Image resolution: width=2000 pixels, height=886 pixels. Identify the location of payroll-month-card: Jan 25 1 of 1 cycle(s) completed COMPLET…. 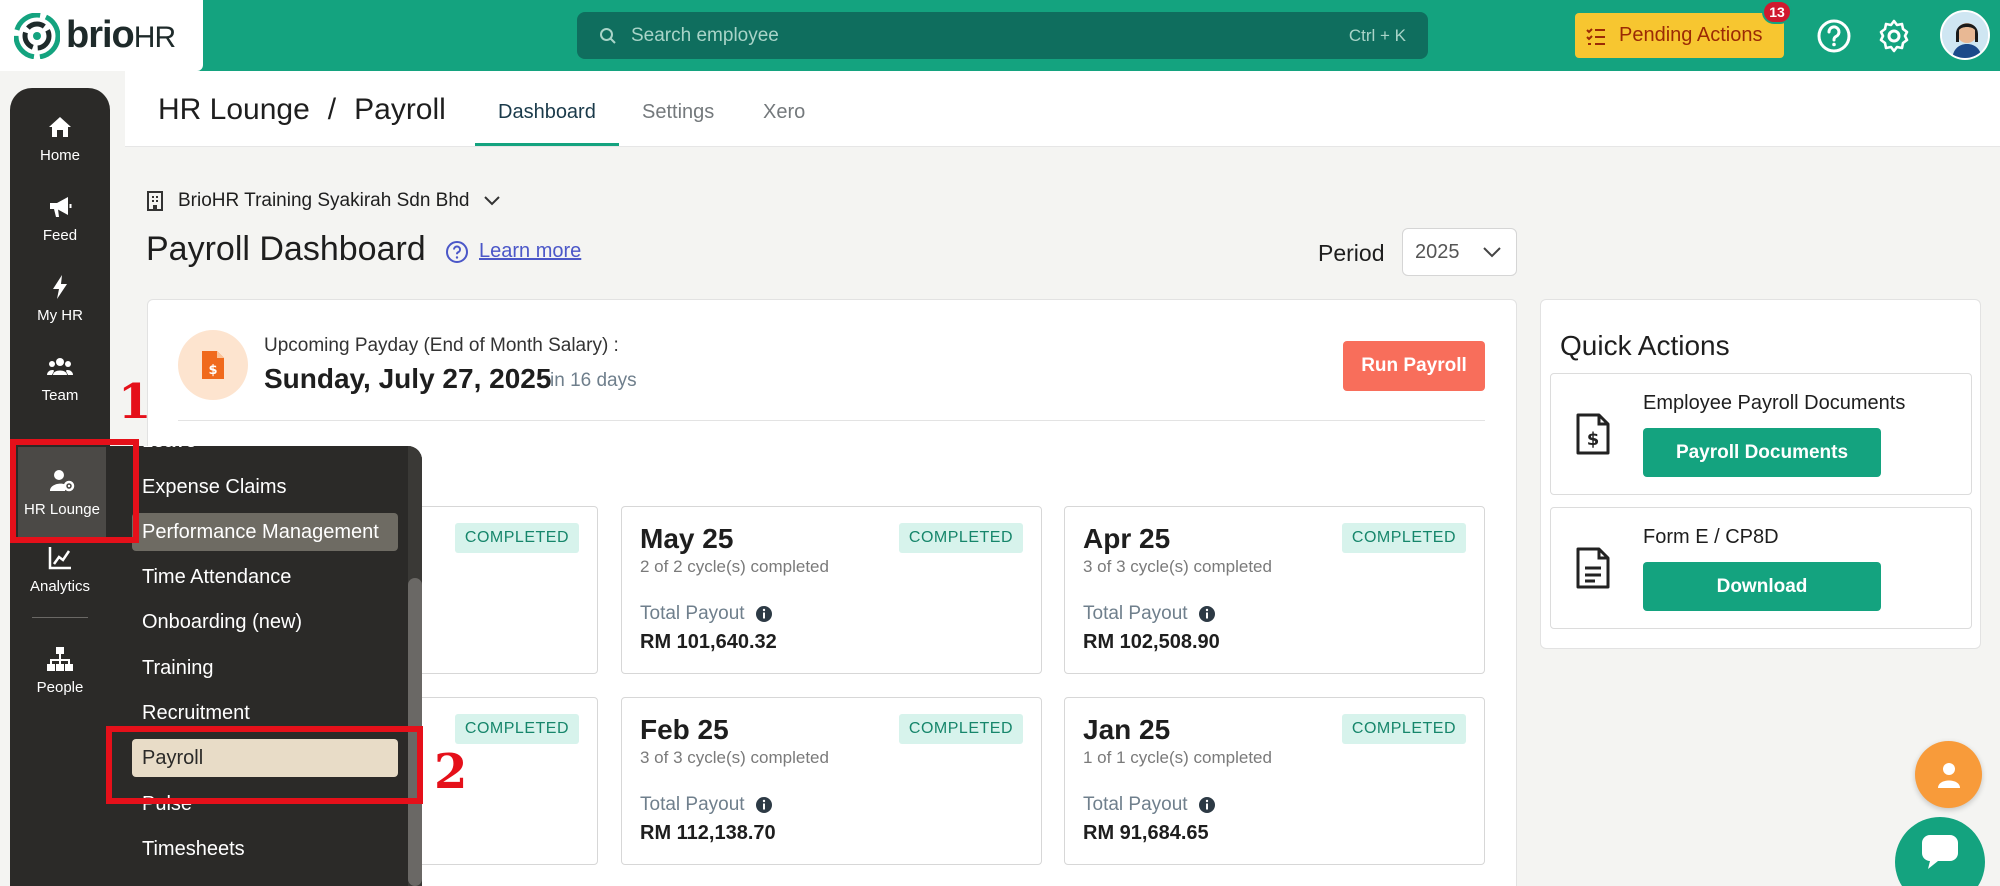
(1274, 781).